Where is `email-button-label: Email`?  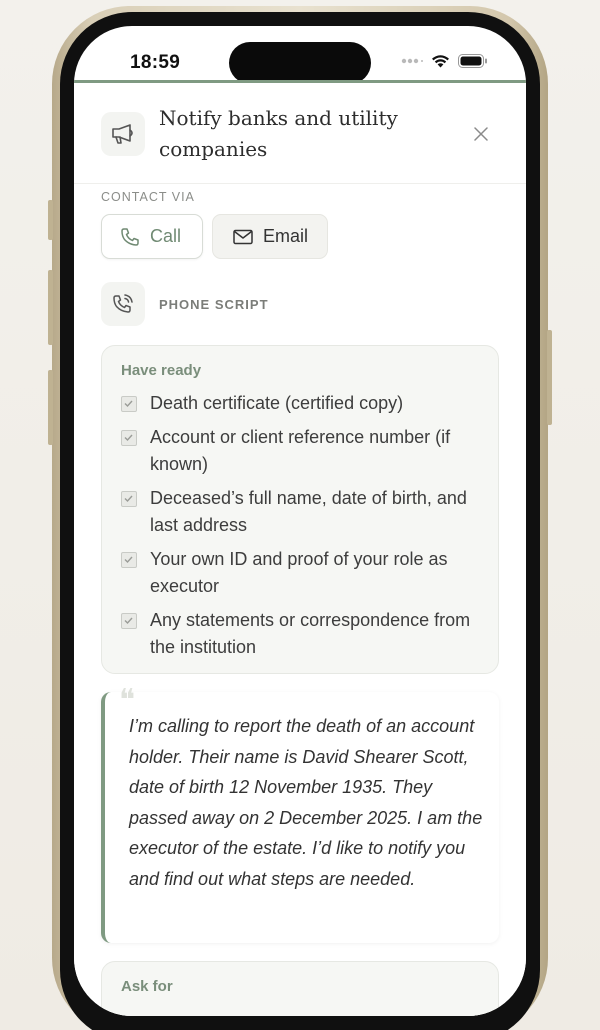
email-button-label: Email is located at coordinates (286, 236).